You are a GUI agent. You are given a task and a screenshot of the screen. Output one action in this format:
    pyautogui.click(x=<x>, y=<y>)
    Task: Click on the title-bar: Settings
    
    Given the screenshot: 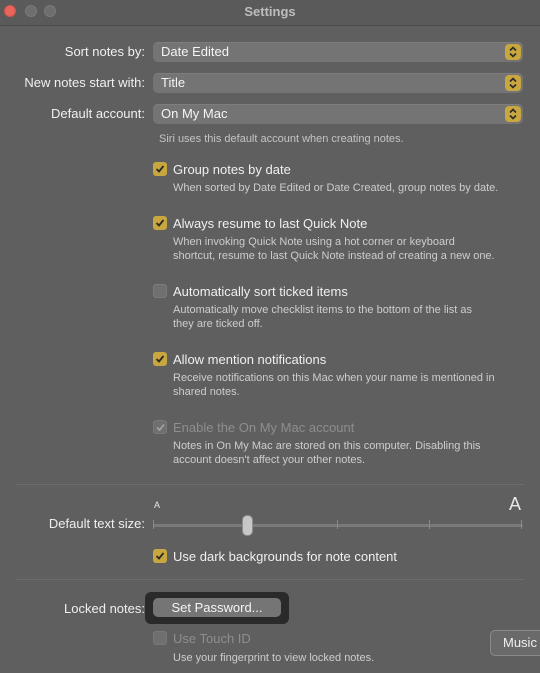 What is the action you would take?
    pyautogui.click(x=270, y=13)
    